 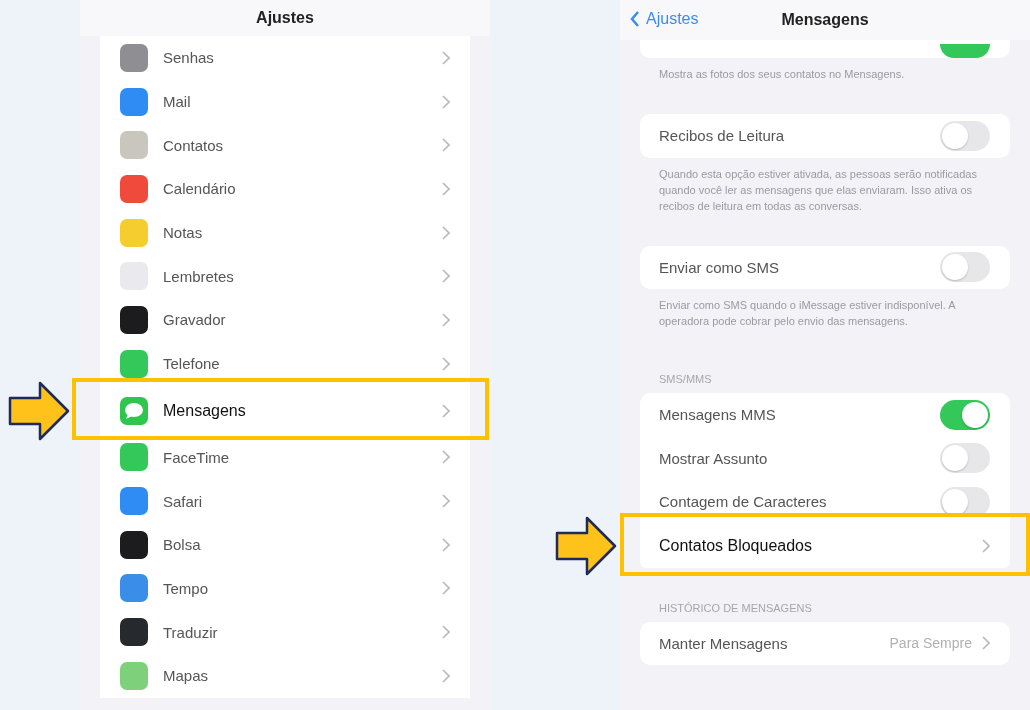 I want to click on settings-row: Contagem de Caracteres, so click(x=825, y=502).